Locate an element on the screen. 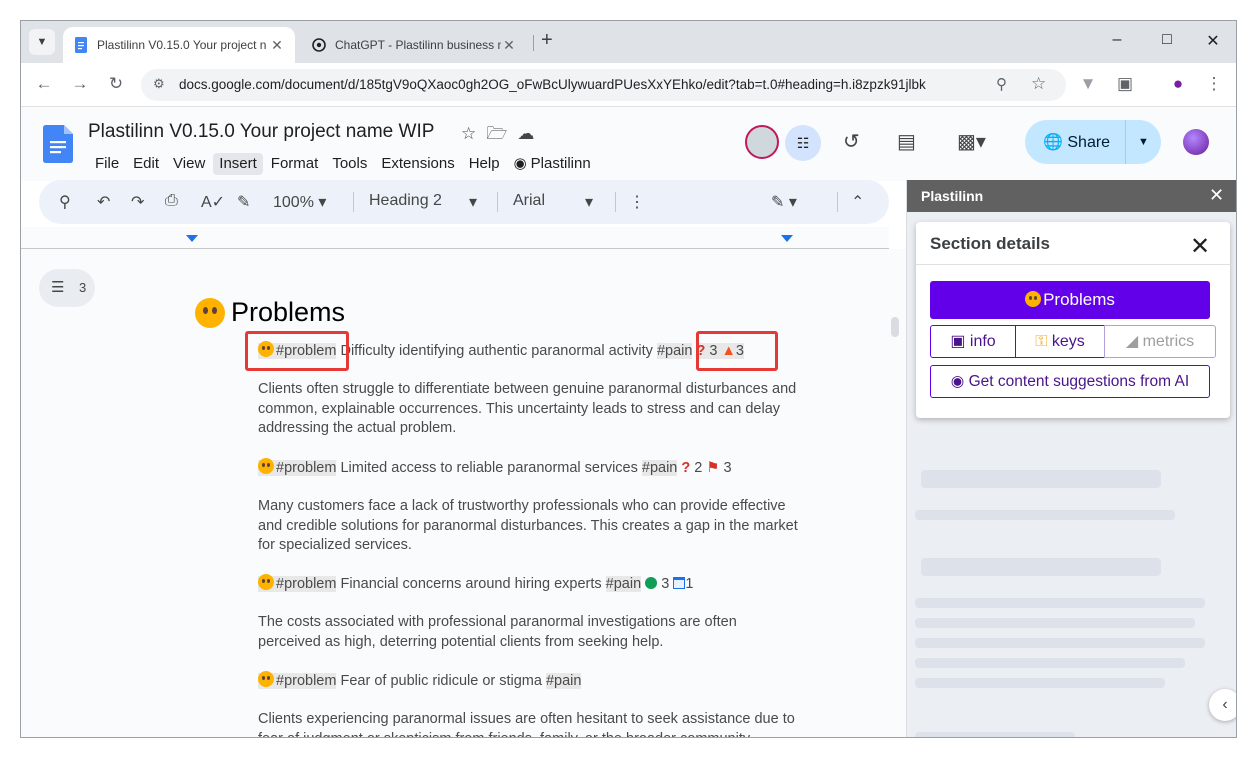 The width and height of the screenshot is (1257, 758). bookmark-star-icon: ☆ is located at coordinates (1038, 84).